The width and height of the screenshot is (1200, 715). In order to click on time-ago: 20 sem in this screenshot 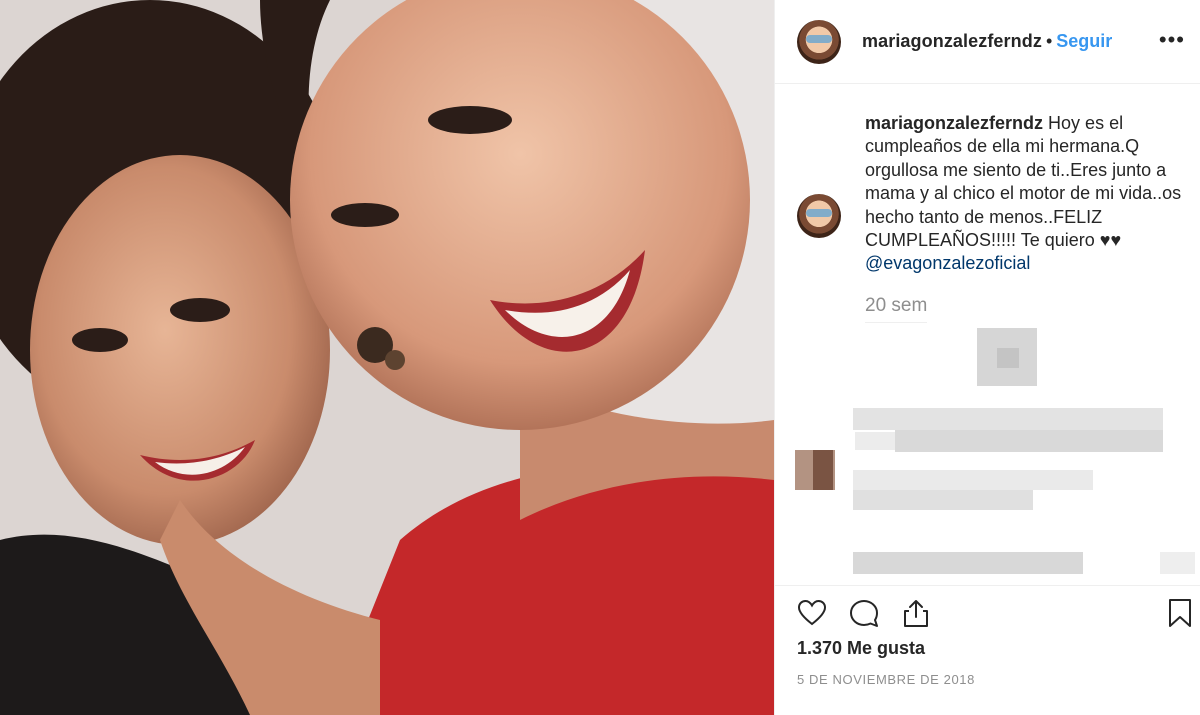, I will do `click(896, 309)`.